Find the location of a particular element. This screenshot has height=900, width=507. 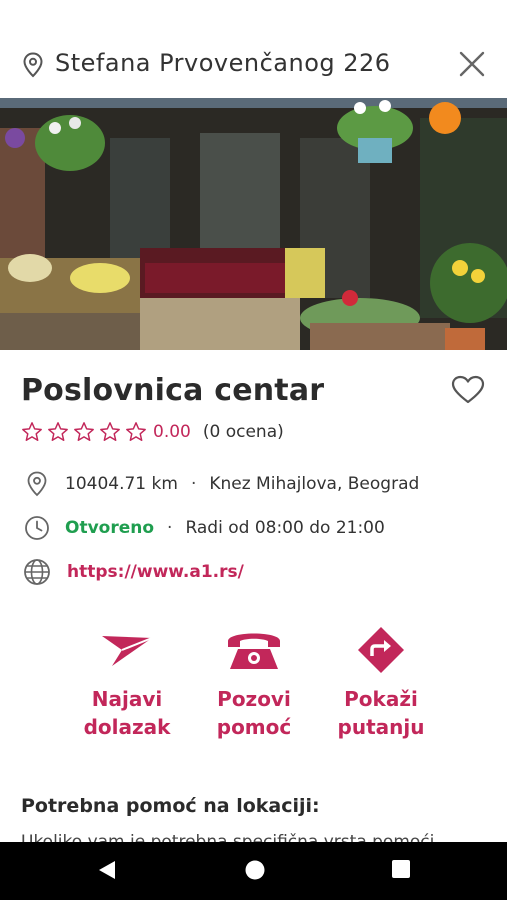

distance-value: 10404.71 km is located at coordinates (121, 484).